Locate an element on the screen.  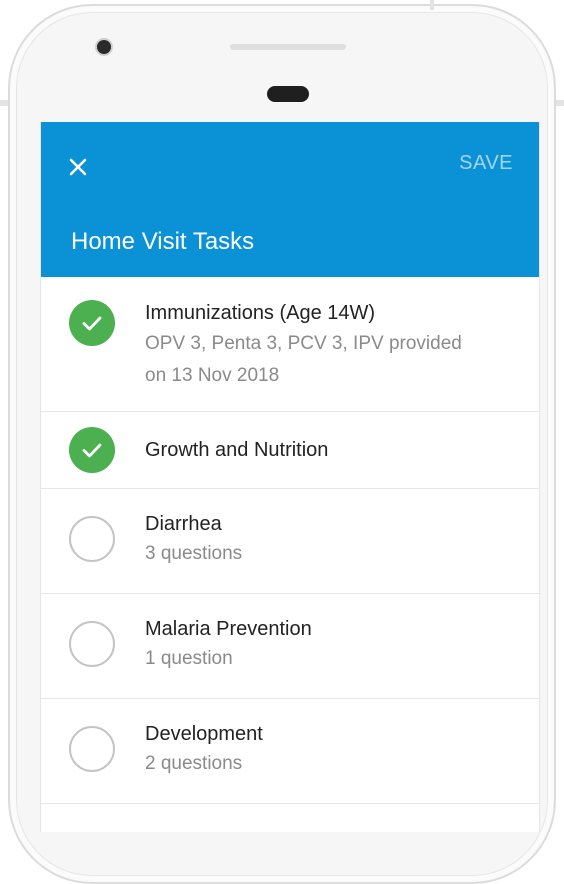
task-title: Malaria Prevention is located at coordinates (228, 629).